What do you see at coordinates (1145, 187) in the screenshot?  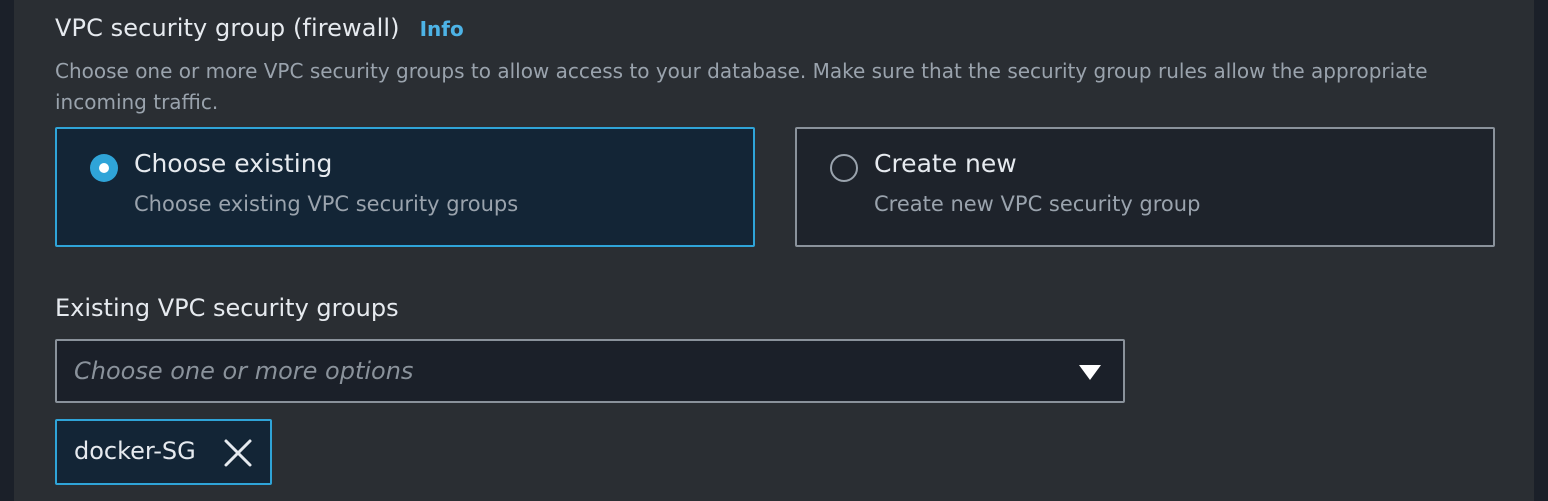 I see `option-create-new: Create new Create new VPC security group` at bounding box center [1145, 187].